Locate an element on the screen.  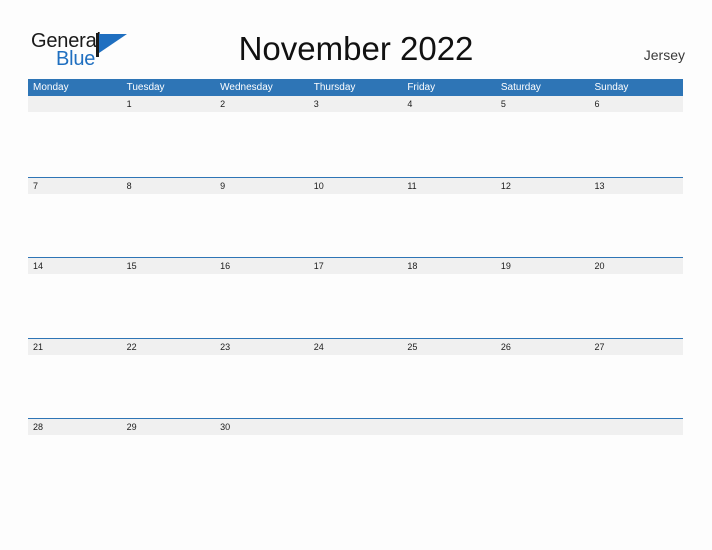
week-row: 7 8 9 10 11 12 13 is located at coordinates (355, 217).